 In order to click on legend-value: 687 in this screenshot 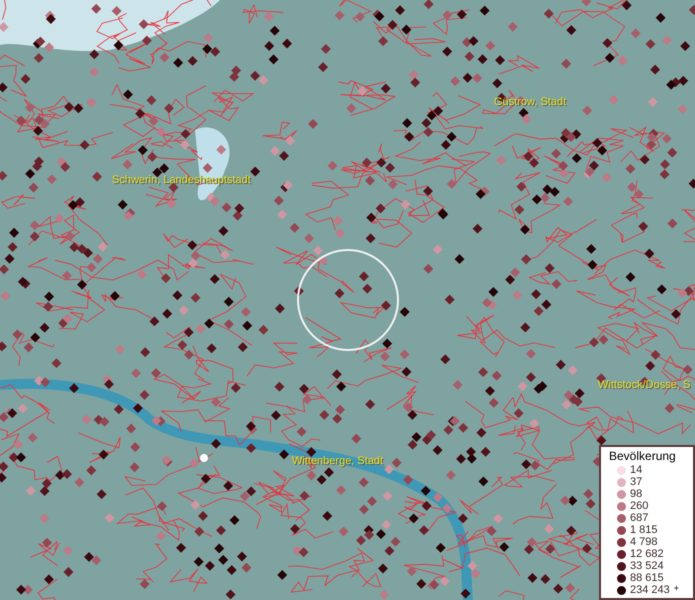, I will do `click(639, 518)`.